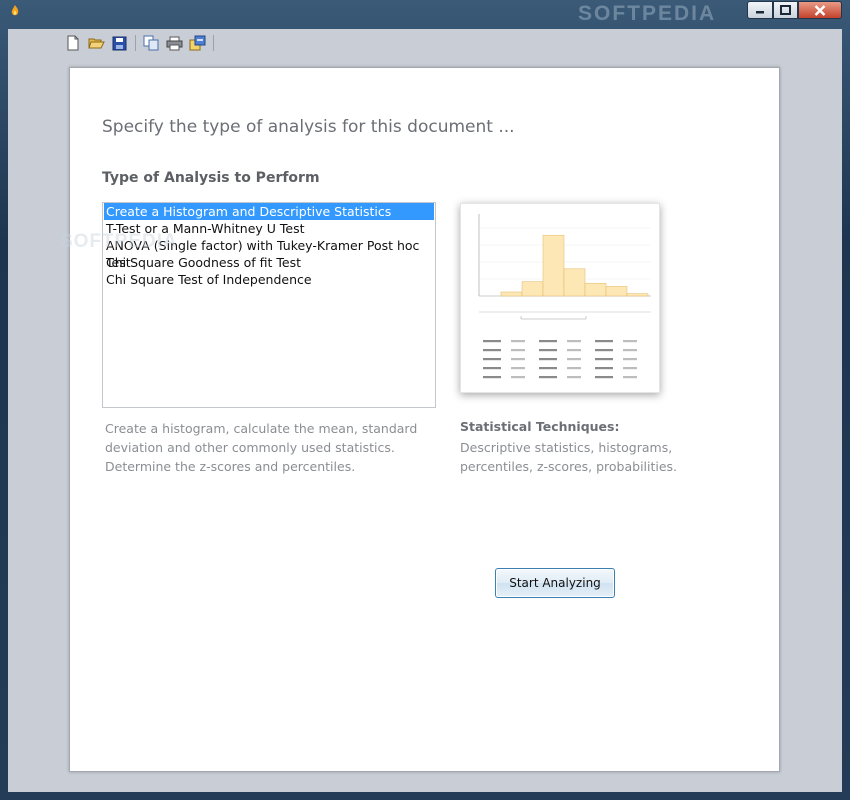 The width and height of the screenshot is (850, 800). I want to click on softpedia-watermark: SOFTPEDIA, so click(647, 13).